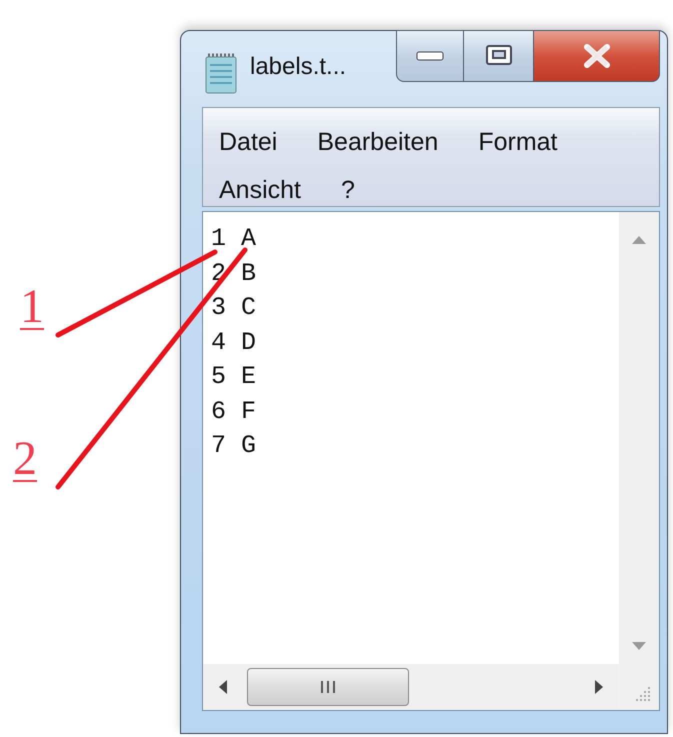 The height and width of the screenshot is (737, 673). What do you see at coordinates (233, 239) in the screenshot?
I see `text-line: 1 A` at bounding box center [233, 239].